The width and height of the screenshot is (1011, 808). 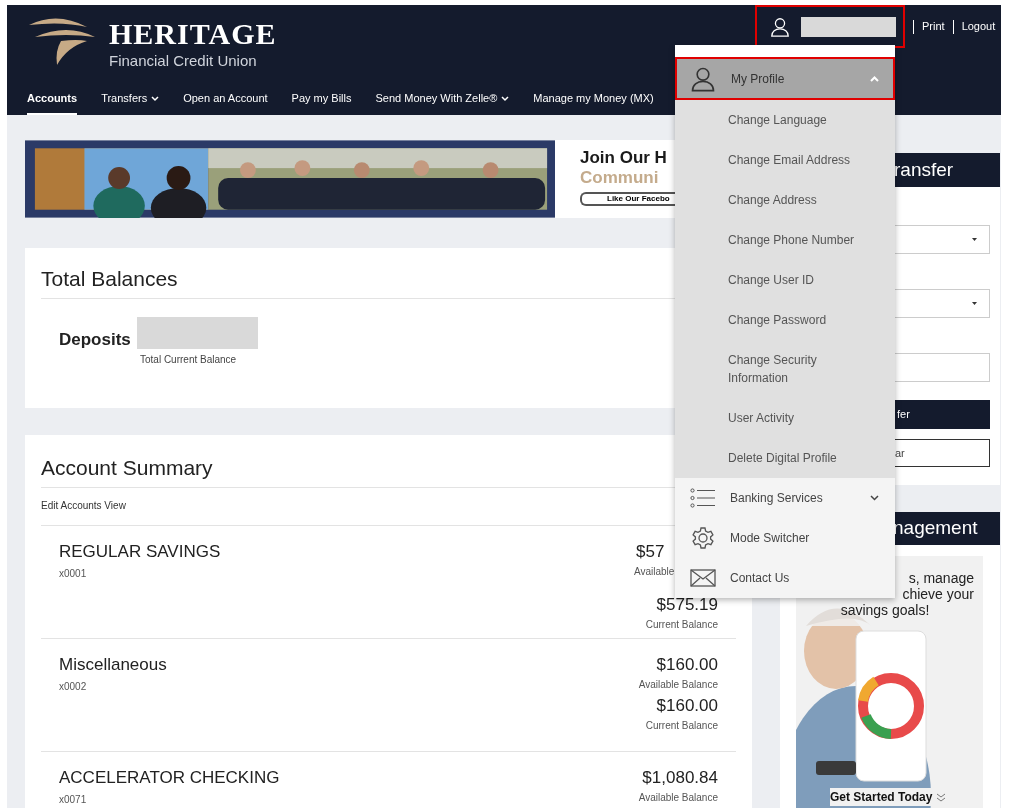 I want to click on account-number: x0071, so click(x=73, y=800).